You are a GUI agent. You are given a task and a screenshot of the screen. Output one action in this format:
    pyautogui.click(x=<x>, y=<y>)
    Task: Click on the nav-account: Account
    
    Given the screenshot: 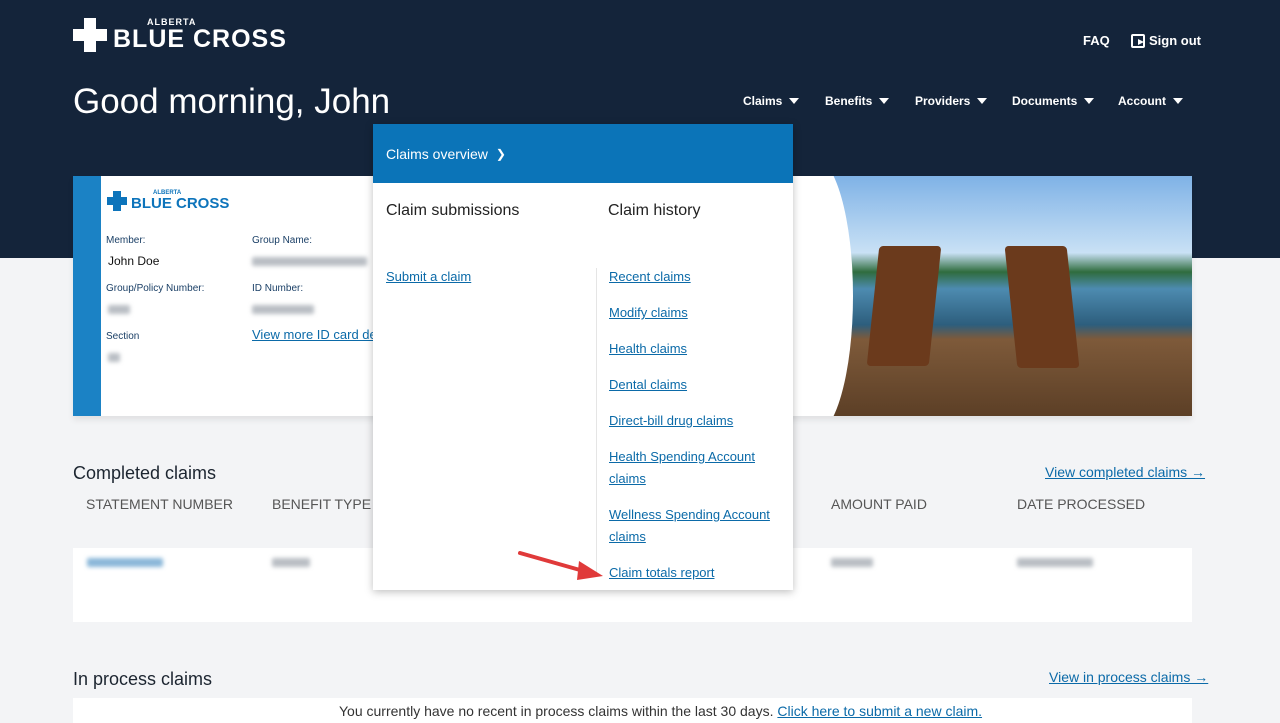 What is the action you would take?
    pyautogui.click(x=1150, y=101)
    